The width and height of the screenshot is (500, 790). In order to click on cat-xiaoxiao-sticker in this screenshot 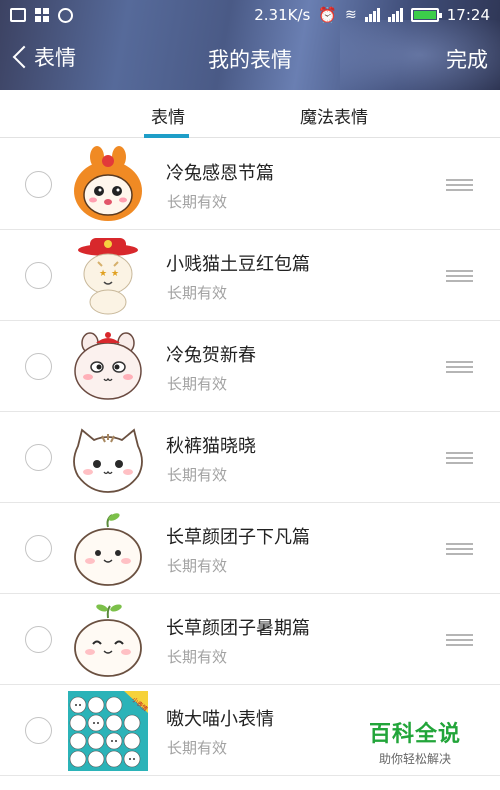, I will do `click(108, 460)`.